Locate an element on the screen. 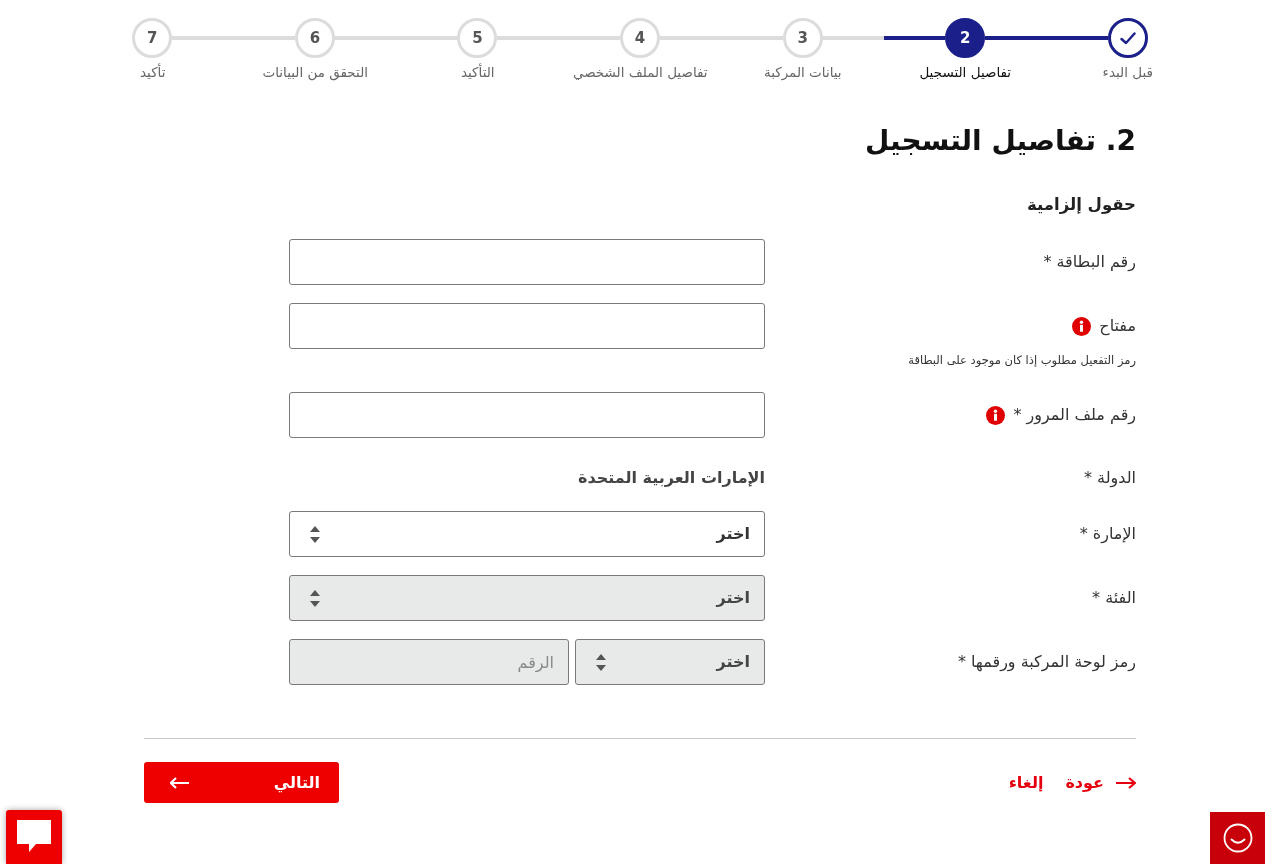 Image resolution: width=1280 pixels, height=864 pixels. step-circle: 7 is located at coordinates (152, 38).